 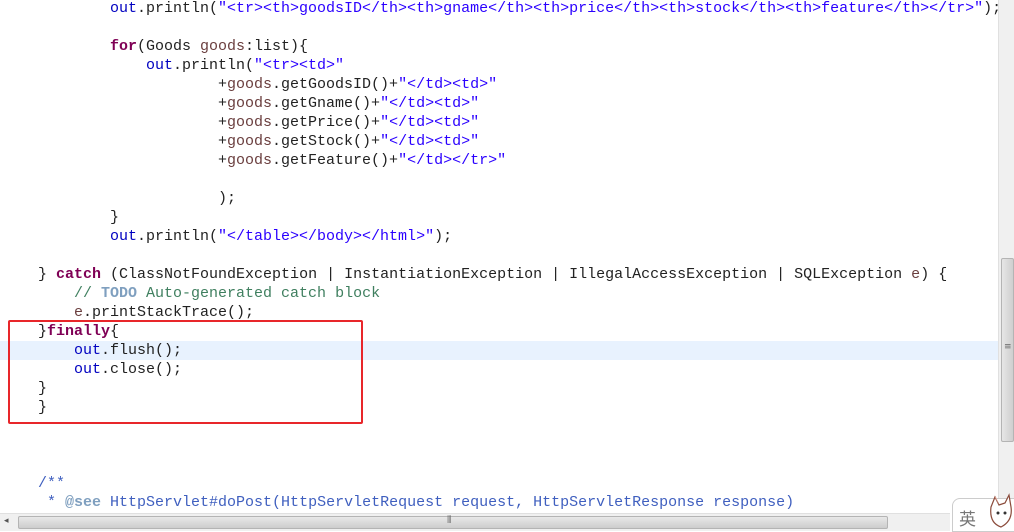 What do you see at coordinates (449, 520) in the screenshot?
I see `grip-icon: ⦀` at bounding box center [449, 520].